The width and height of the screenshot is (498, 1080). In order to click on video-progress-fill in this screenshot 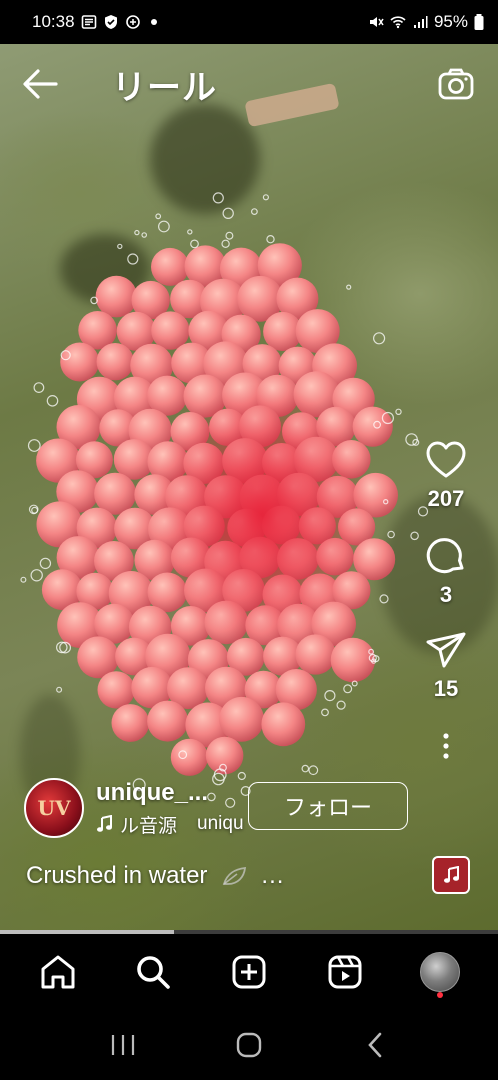, I will do `click(87, 932)`.